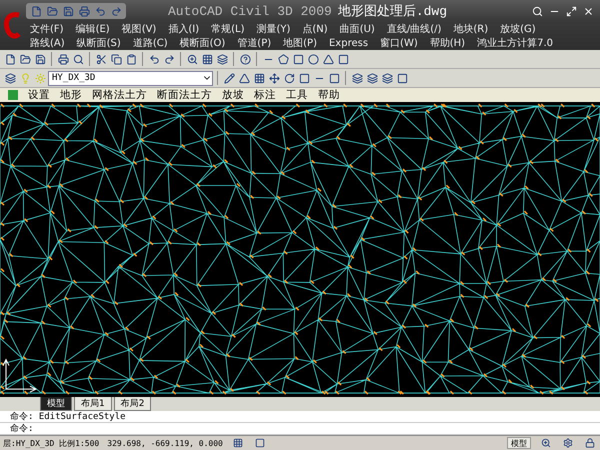 This screenshot has width=600, height=450. Describe the element at coordinates (273, 29) in the screenshot. I see `menu-item: 测量(Y)` at that location.